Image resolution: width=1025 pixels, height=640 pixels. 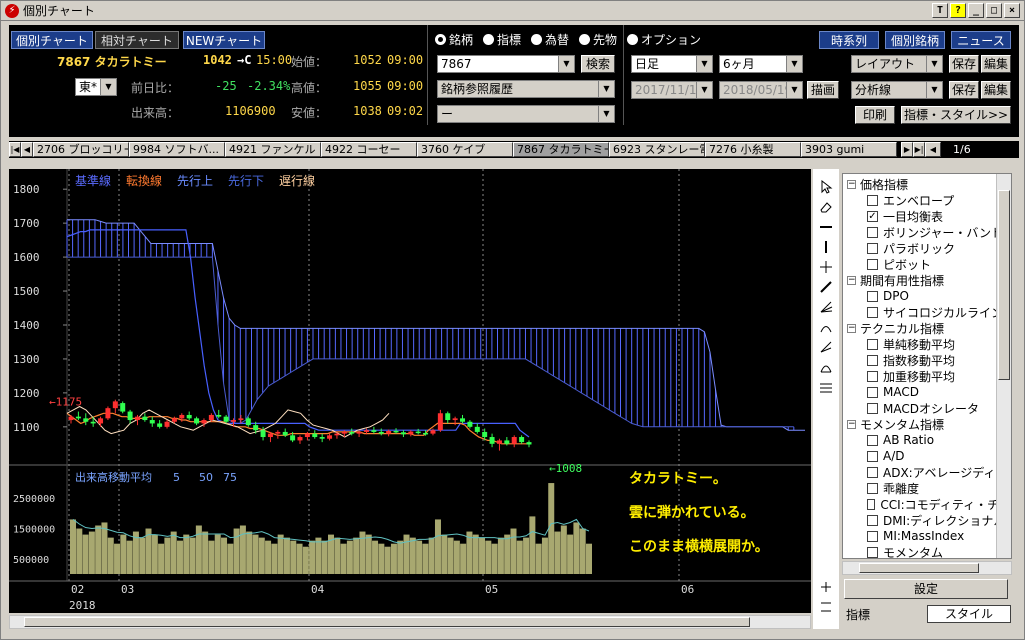 I want to click on tree-item: 加重移動平均, so click(x=927, y=376).